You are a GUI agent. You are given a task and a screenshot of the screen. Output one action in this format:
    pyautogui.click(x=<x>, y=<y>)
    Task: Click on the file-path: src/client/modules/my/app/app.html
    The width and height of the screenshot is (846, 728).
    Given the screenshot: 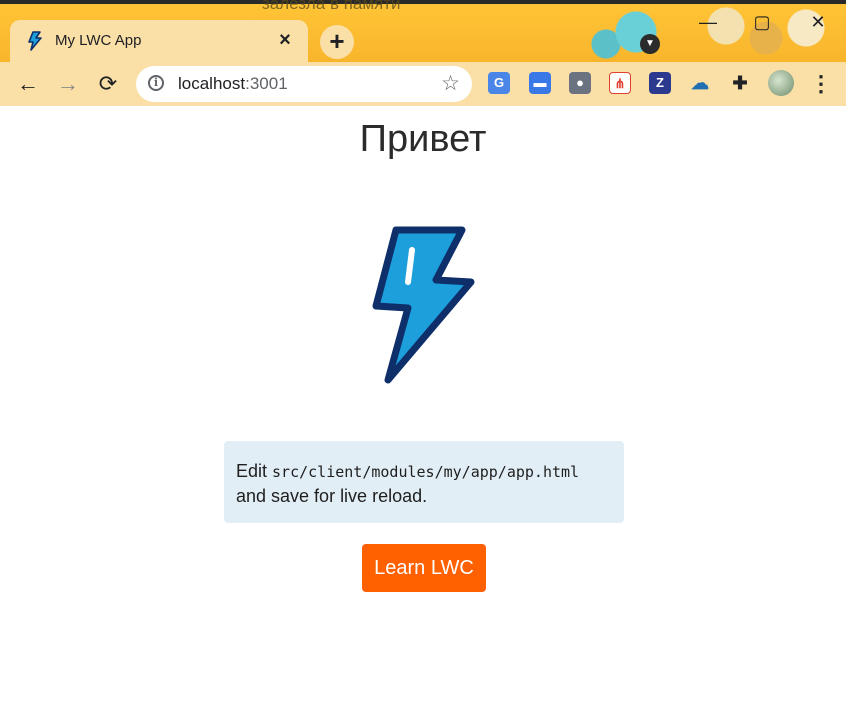 What is the action you would take?
    pyautogui.click(x=426, y=472)
    